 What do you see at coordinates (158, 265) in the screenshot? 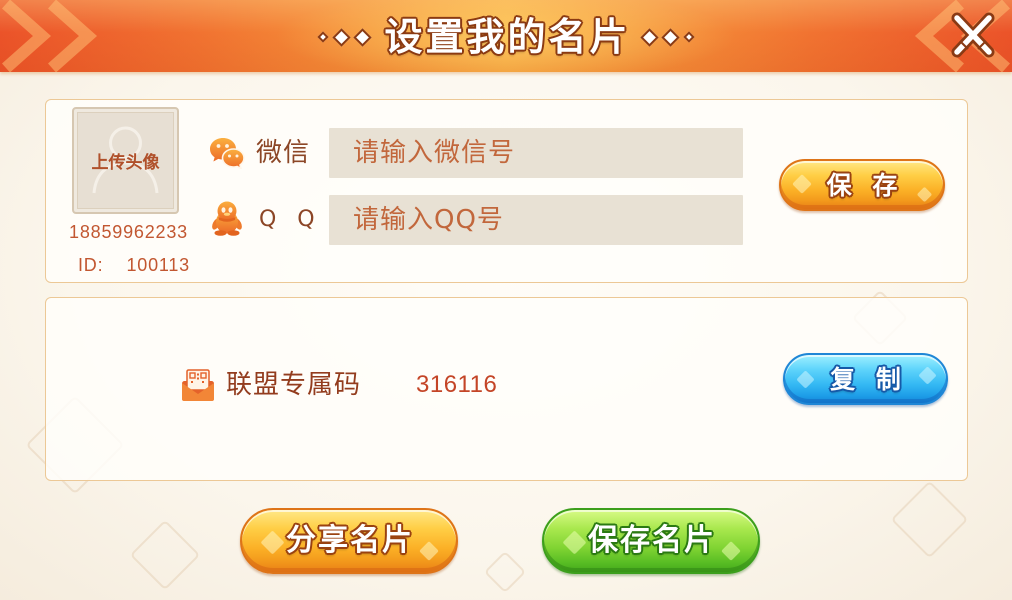
I see `user-id-value: 100113` at bounding box center [158, 265].